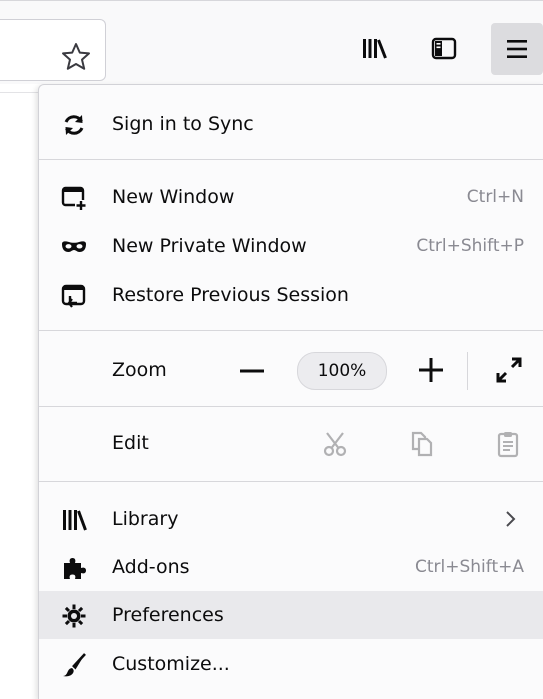 The image size is (543, 699). Describe the element at coordinates (336, 444) in the screenshot. I see `cut-icon` at that location.